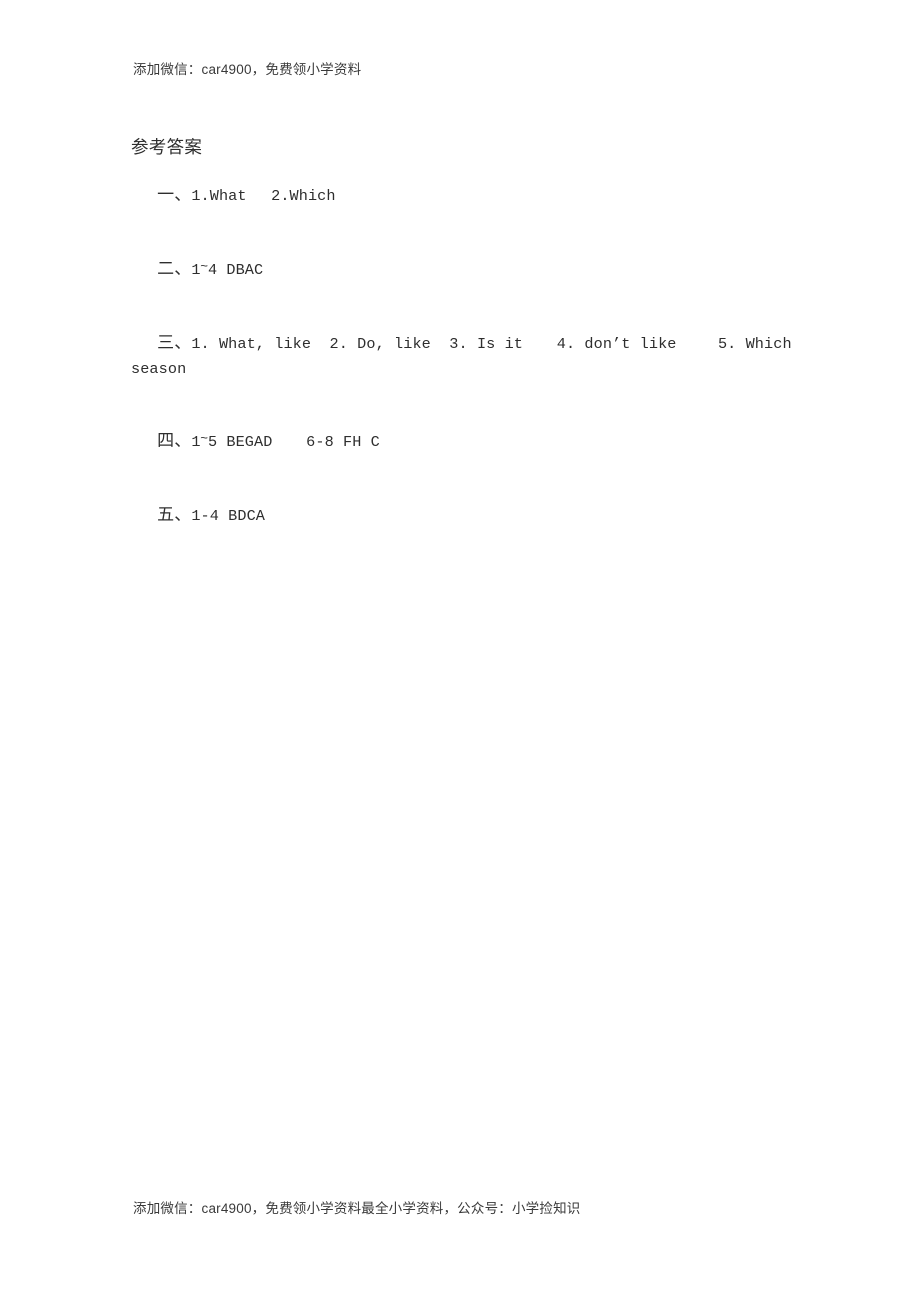  Describe the element at coordinates (247, 69) in the screenshot. I see `document-header-watermark: 添加微信：car4900，免费领小学资料` at that location.